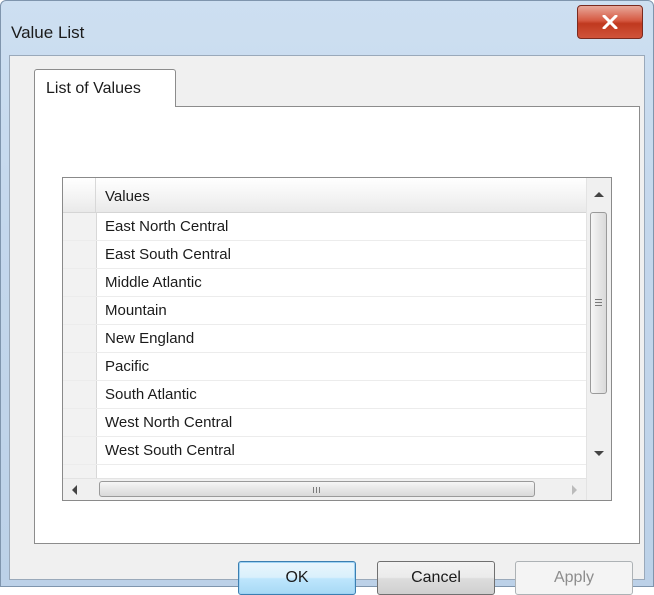 The image size is (654, 595). Describe the element at coordinates (136, 310) in the screenshot. I see `list-item-label: Mountain` at that location.